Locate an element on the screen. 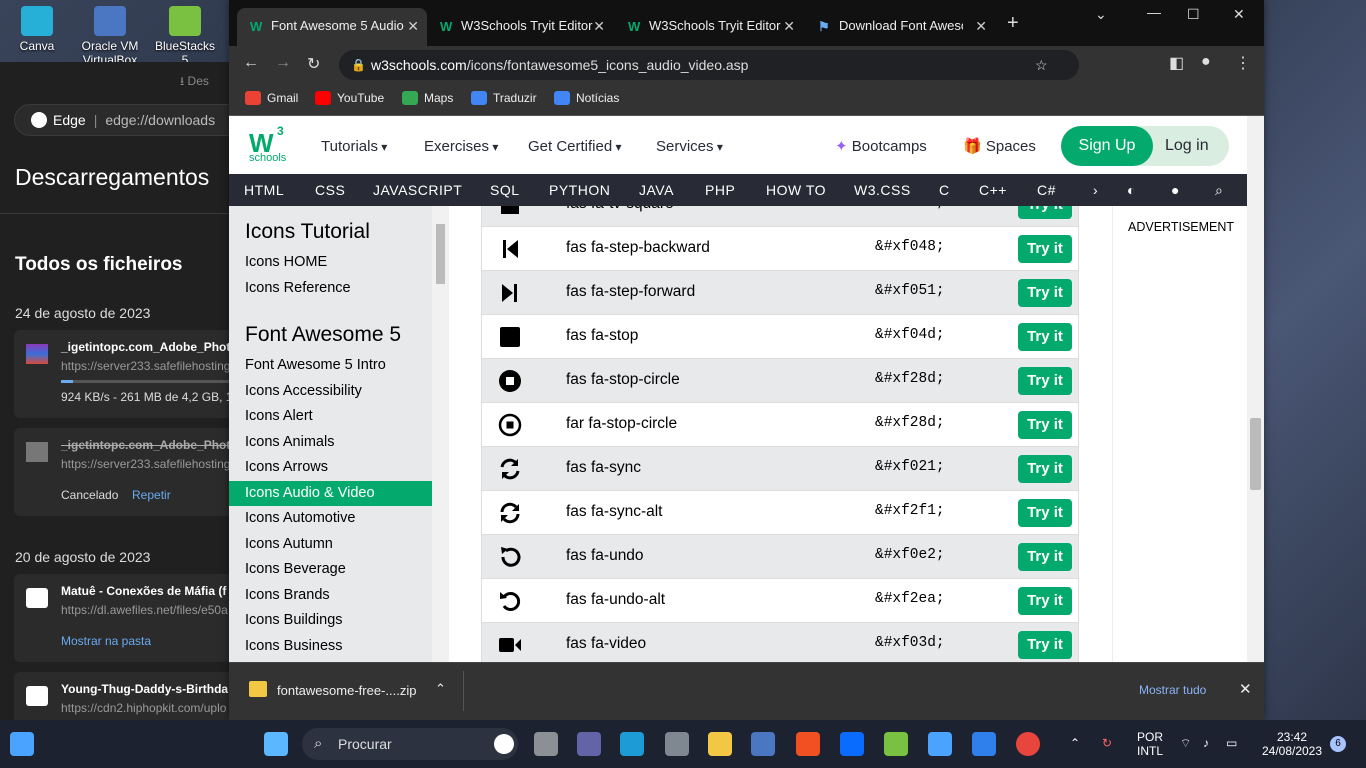  menu-get-certified: Get Certified is located at coordinates (575, 146).